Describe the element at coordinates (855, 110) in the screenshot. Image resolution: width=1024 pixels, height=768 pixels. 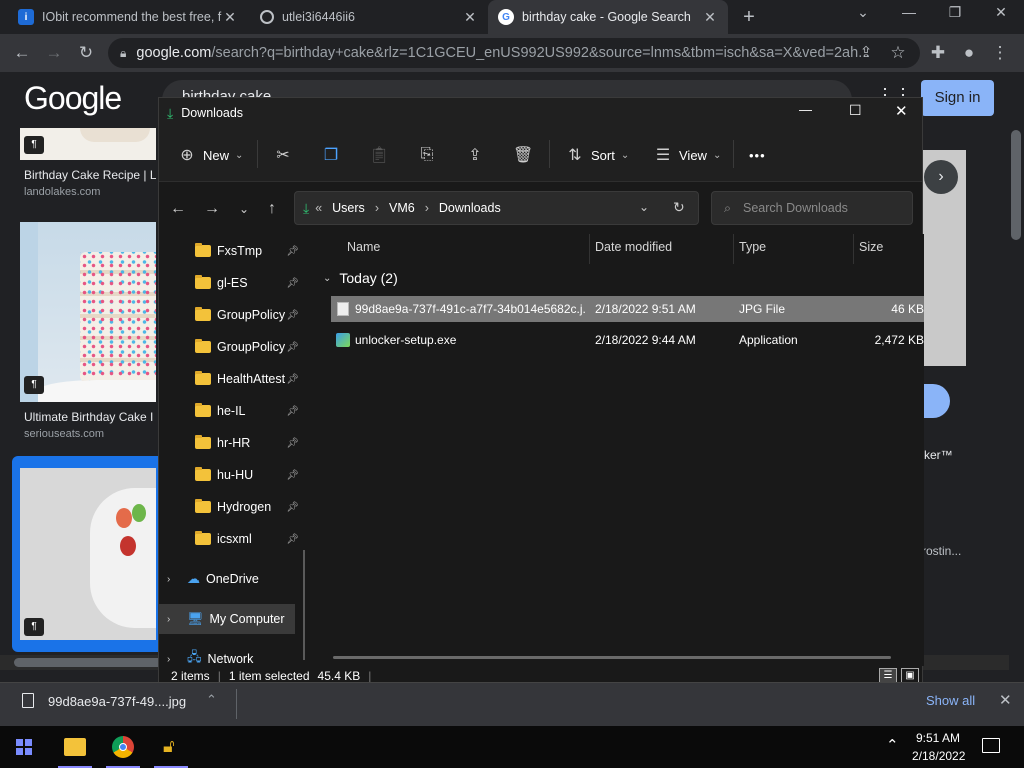
I see `maximize-icon: ☐` at that location.